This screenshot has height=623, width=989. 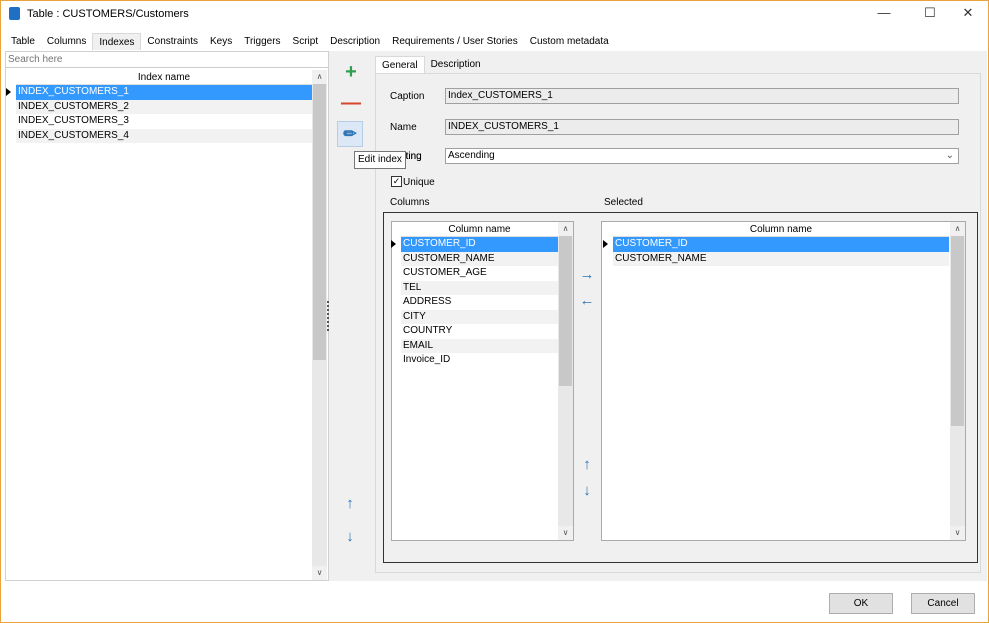 I want to click on tab-indexes: Indexes, so click(x=117, y=41).